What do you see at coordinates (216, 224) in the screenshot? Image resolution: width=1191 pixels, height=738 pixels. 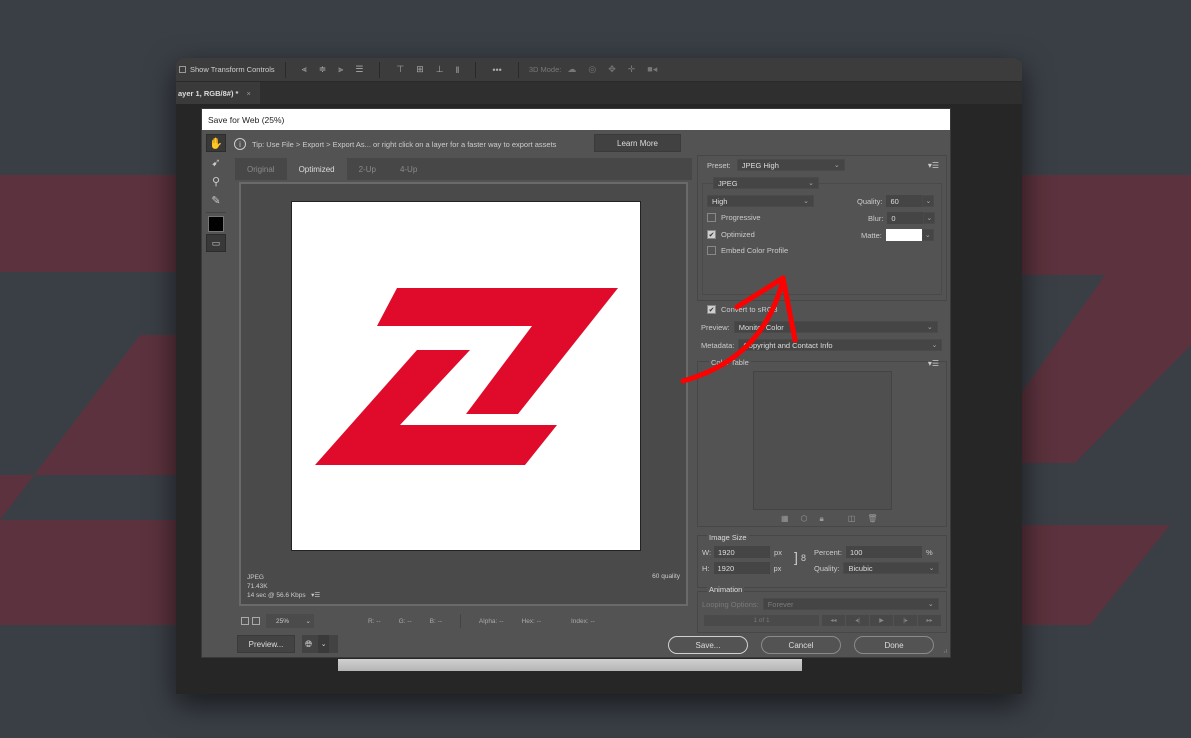 I see `eyedropper-color-swatch` at bounding box center [216, 224].